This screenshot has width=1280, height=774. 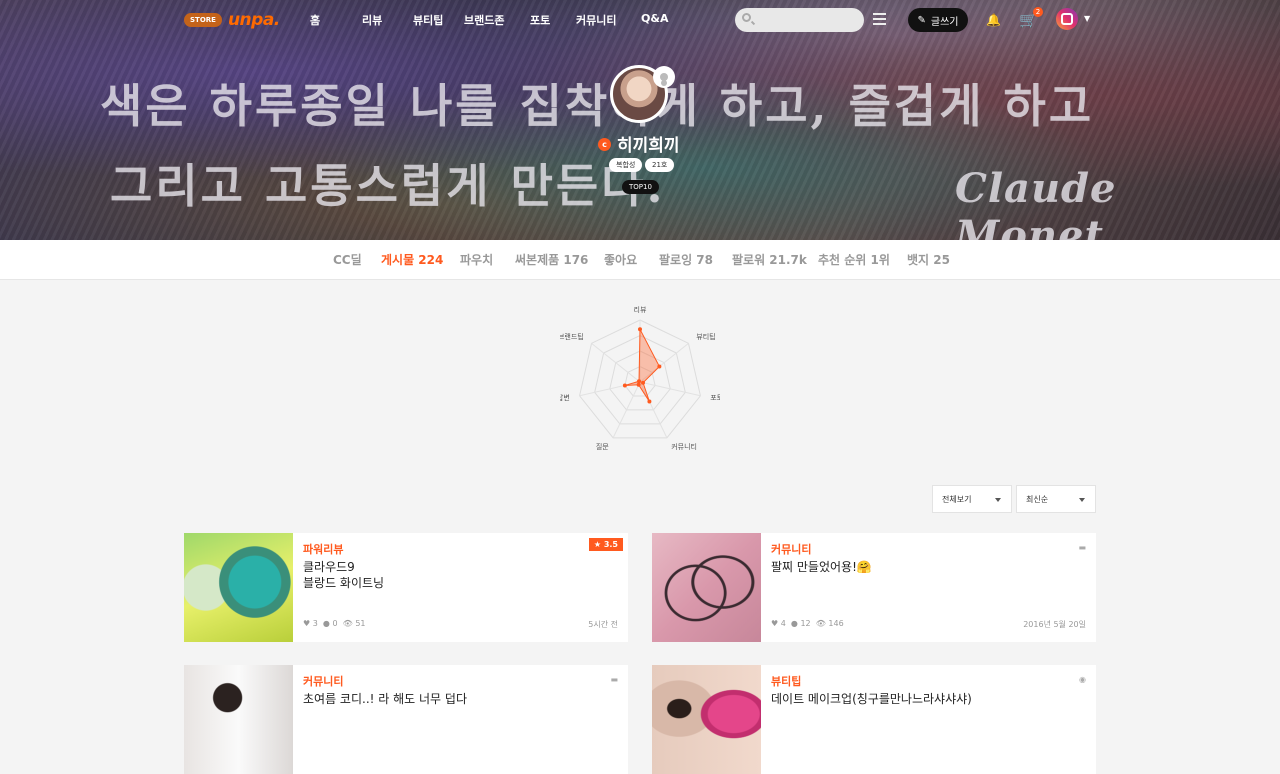 What do you see at coordinates (1087, 18) in the screenshot?
I see `chevron-down-icon: ▼` at bounding box center [1087, 18].